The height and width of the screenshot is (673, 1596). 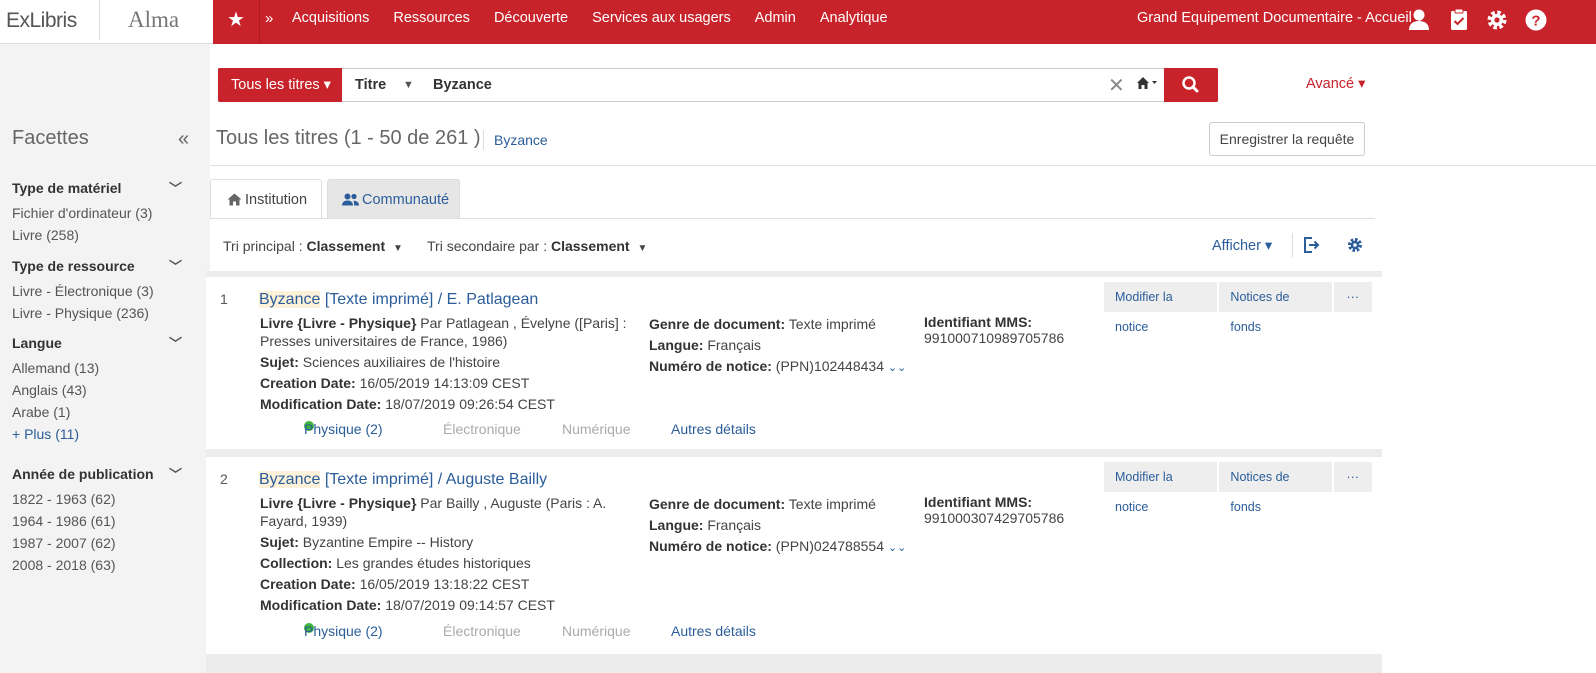 I want to click on chevron-right-icon: », so click(x=269, y=18).